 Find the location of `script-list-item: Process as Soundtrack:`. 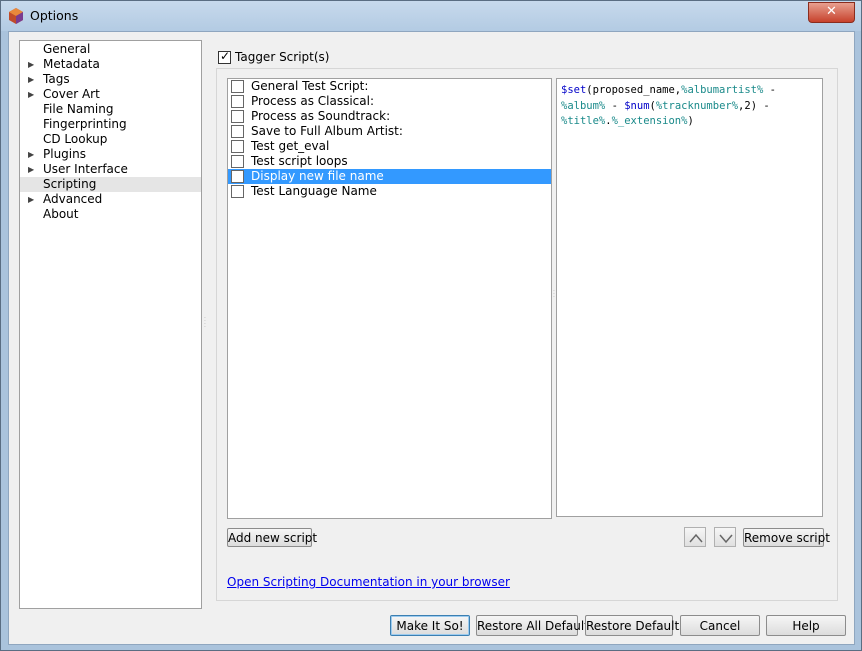

script-list-item: Process as Soundtrack: is located at coordinates (389, 116).